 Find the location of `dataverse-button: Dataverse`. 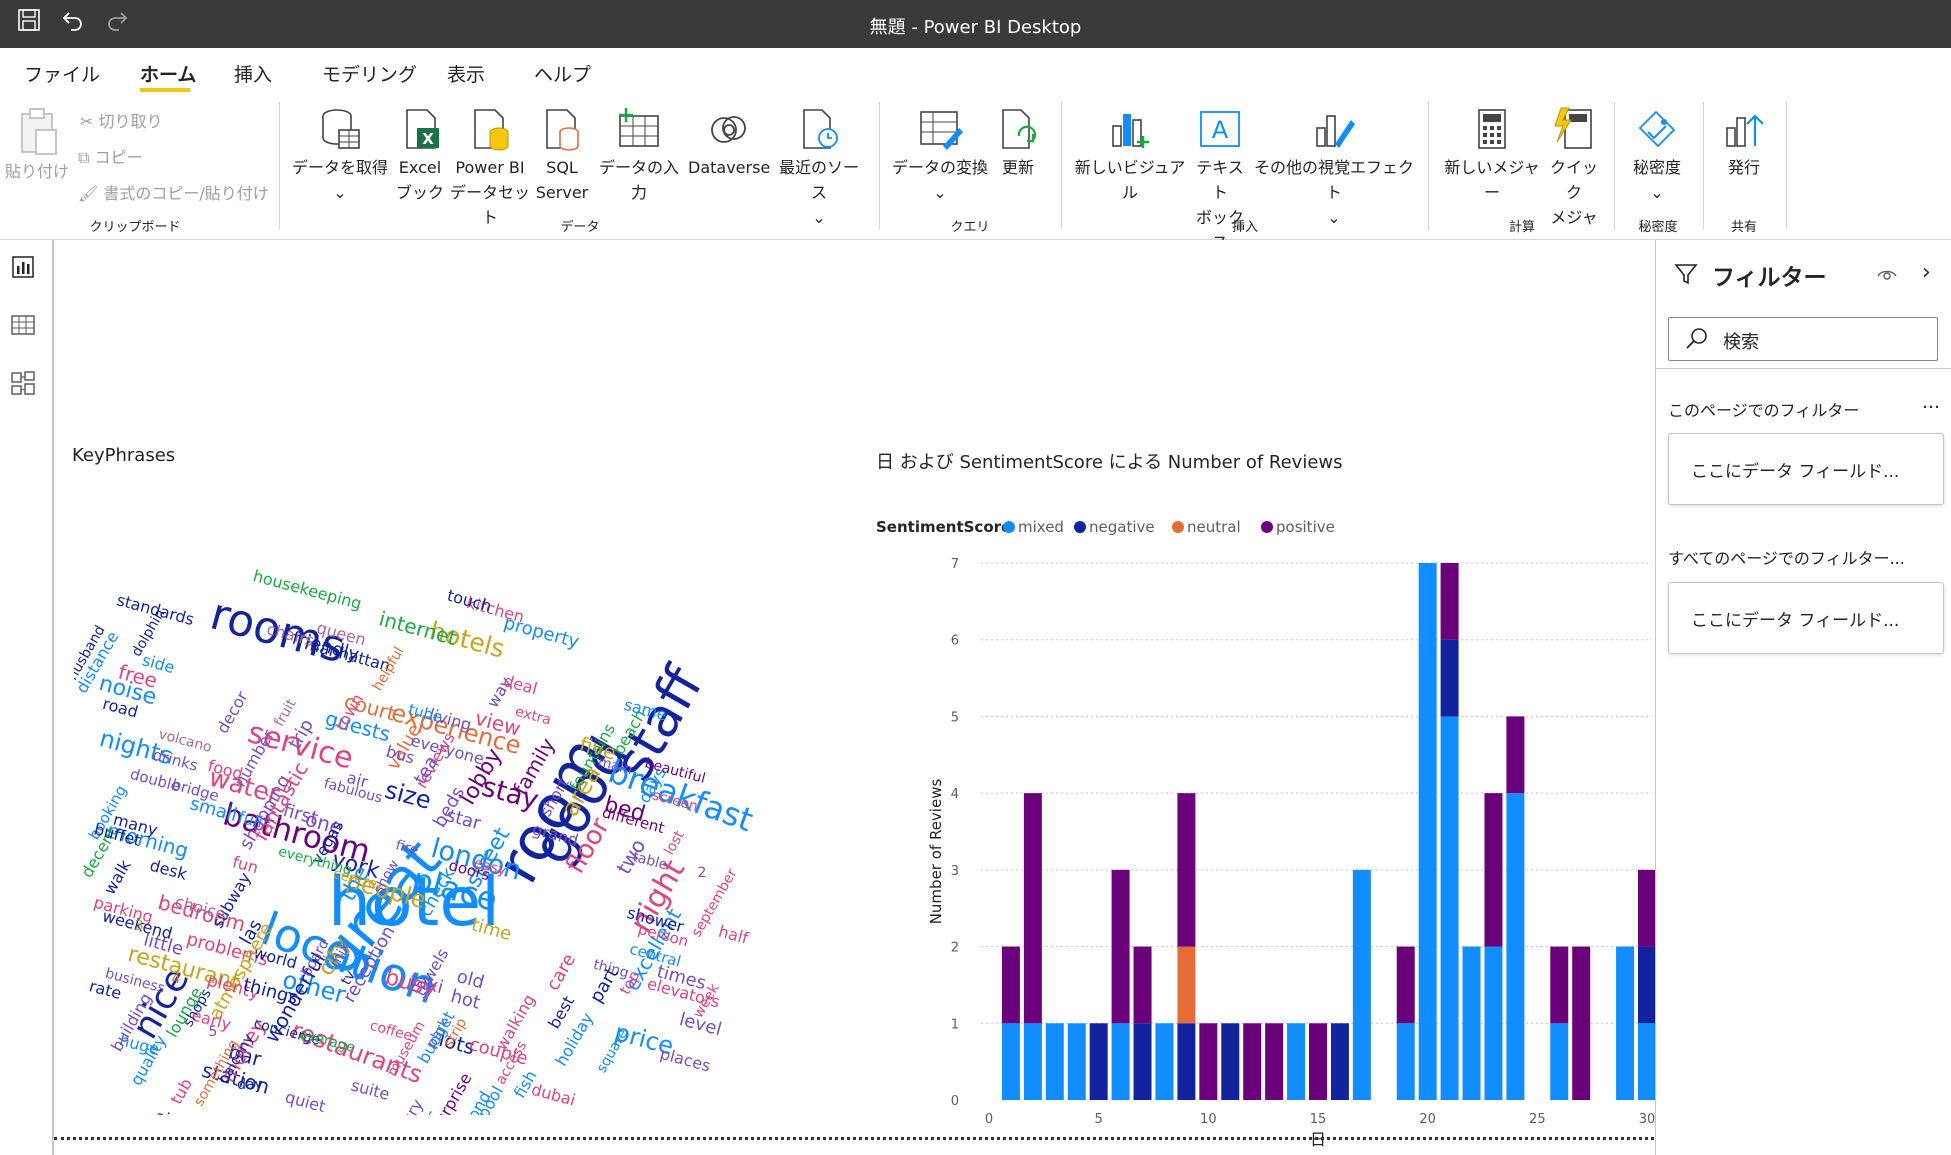

dataverse-button: Dataverse is located at coordinates (729, 143).